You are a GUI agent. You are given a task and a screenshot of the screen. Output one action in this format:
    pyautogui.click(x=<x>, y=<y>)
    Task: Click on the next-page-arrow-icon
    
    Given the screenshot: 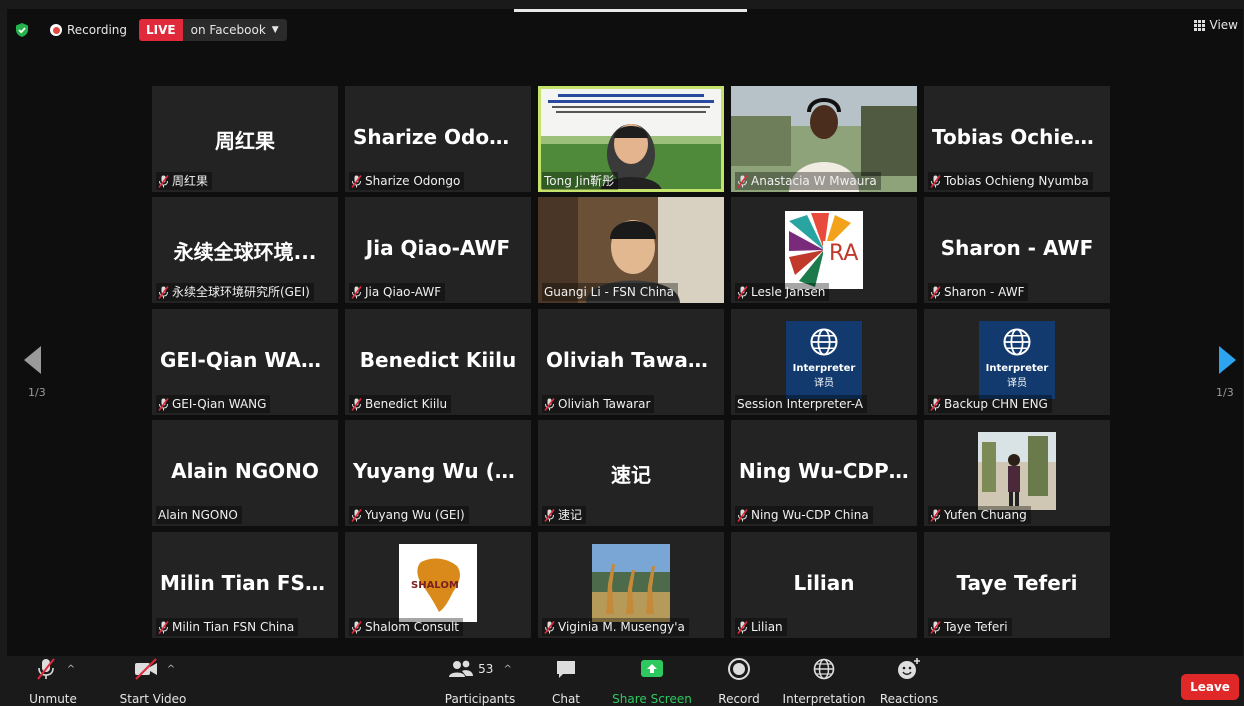 What is the action you would take?
    pyautogui.click(x=1227, y=360)
    